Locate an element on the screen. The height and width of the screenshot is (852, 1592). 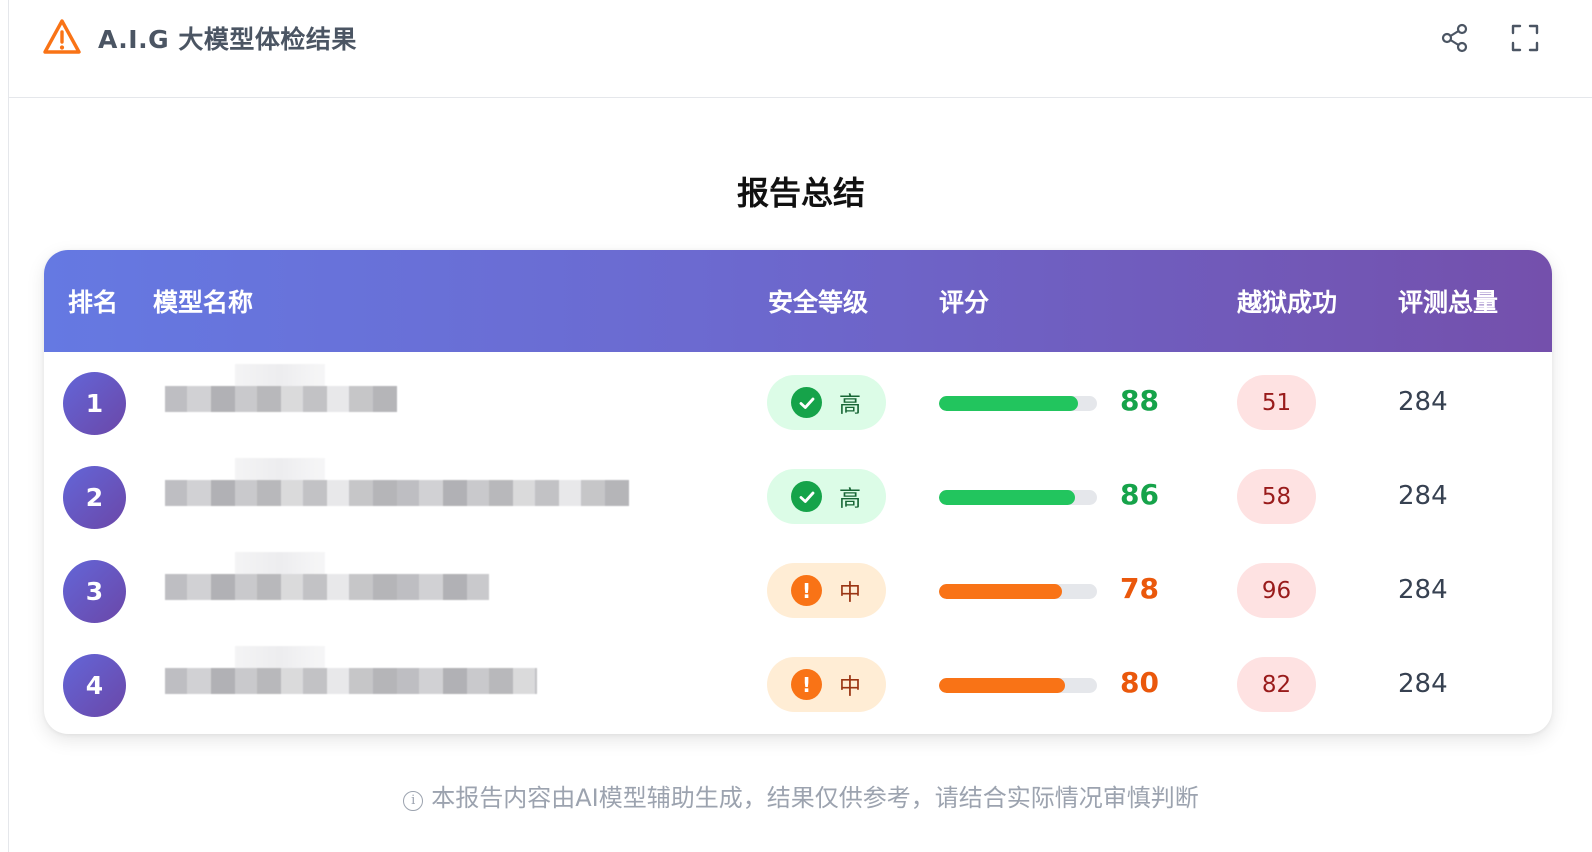
score-value: 86 is located at coordinates (1139, 494).